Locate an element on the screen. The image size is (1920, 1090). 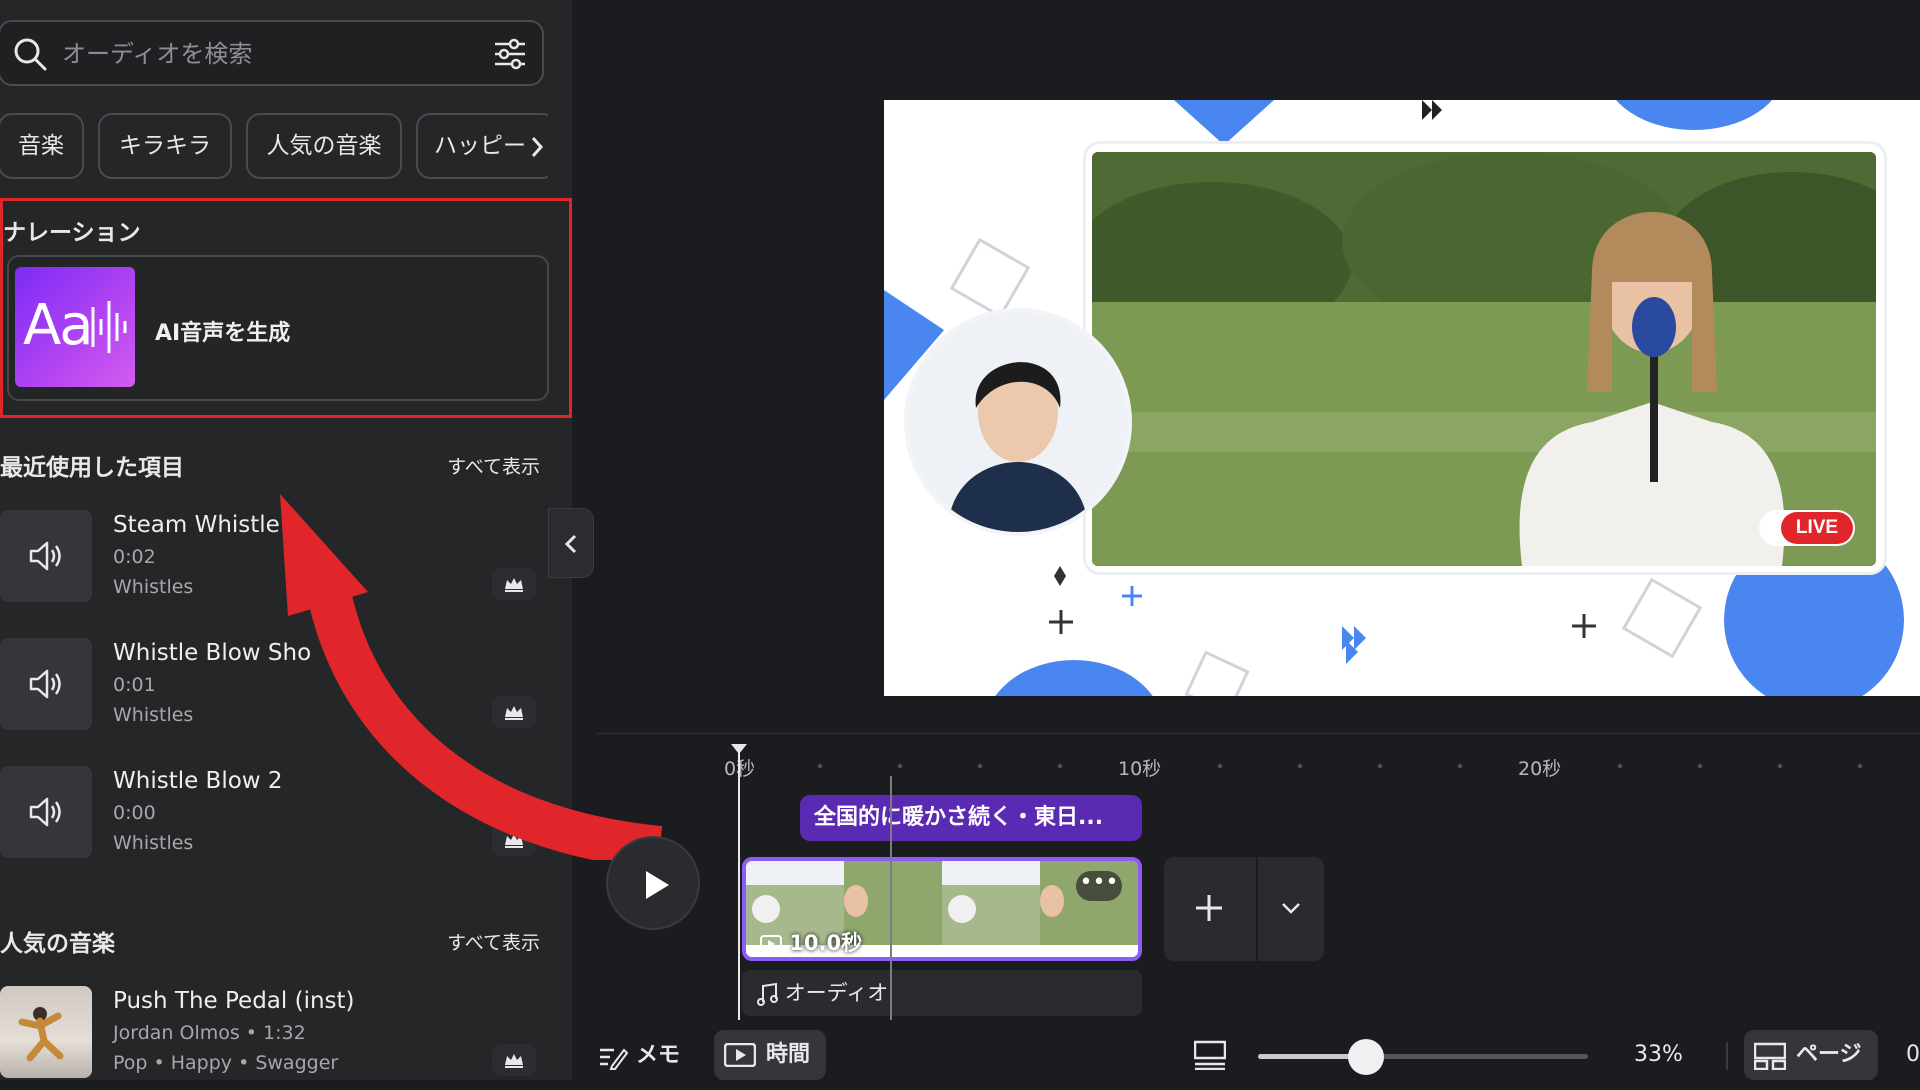
track-name: Push The Pedal (inst) is located at coordinates (234, 1001).